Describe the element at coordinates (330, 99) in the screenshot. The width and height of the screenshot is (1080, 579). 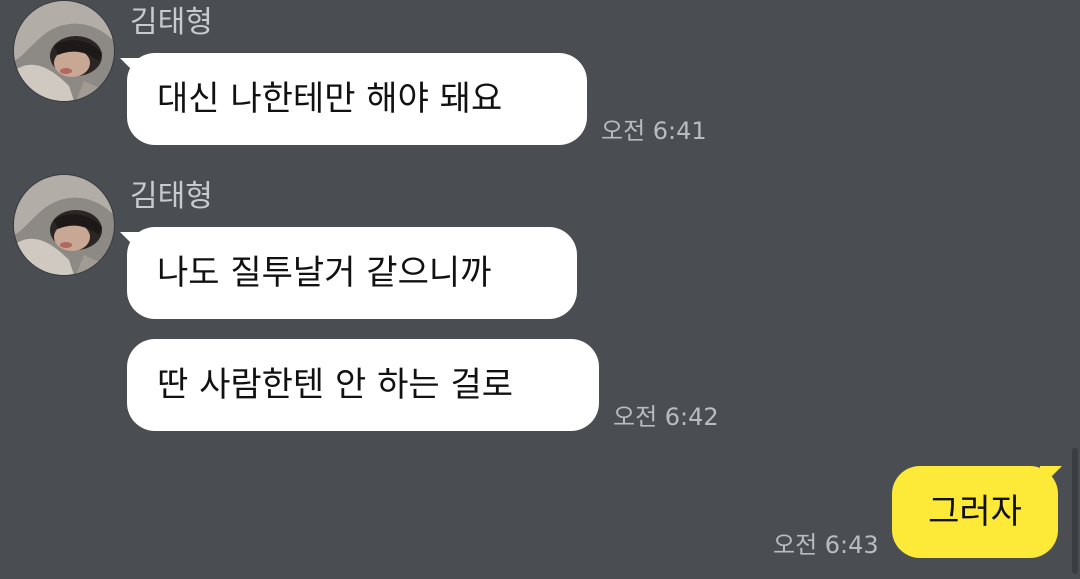
I see `message-text: 대신 나한테만 해야 돼요` at that location.